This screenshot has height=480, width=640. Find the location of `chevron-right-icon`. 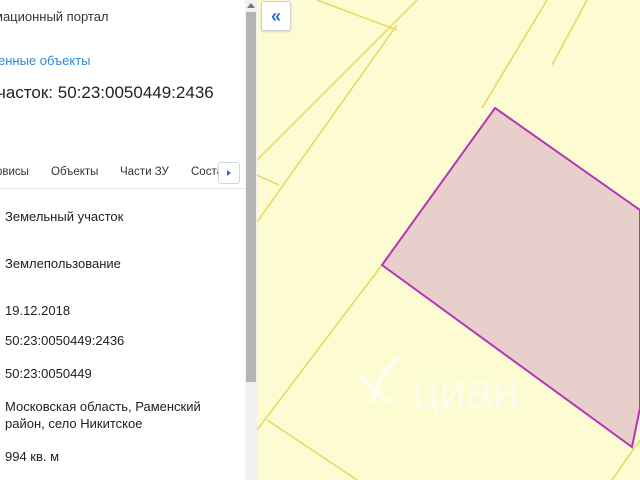

chevron-right-icon is located at coordinates (229, 173).